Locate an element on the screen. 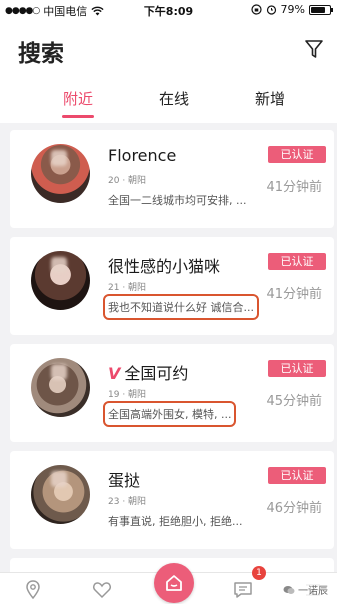 The width and height of the screenshot is (337, 604). wechat-icon is located at coordinates (289, 589).